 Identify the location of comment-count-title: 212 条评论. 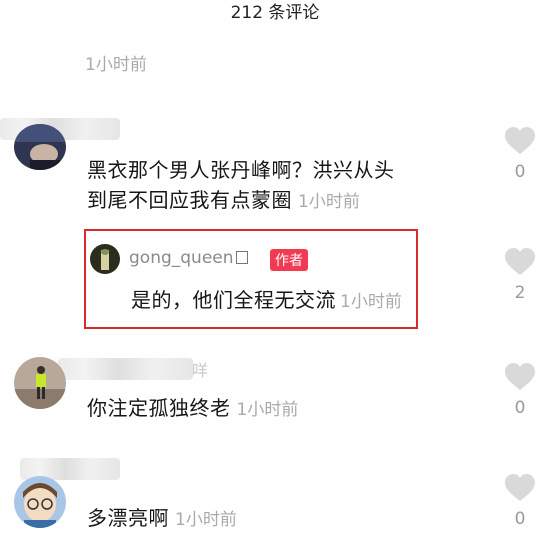
(275, 13).